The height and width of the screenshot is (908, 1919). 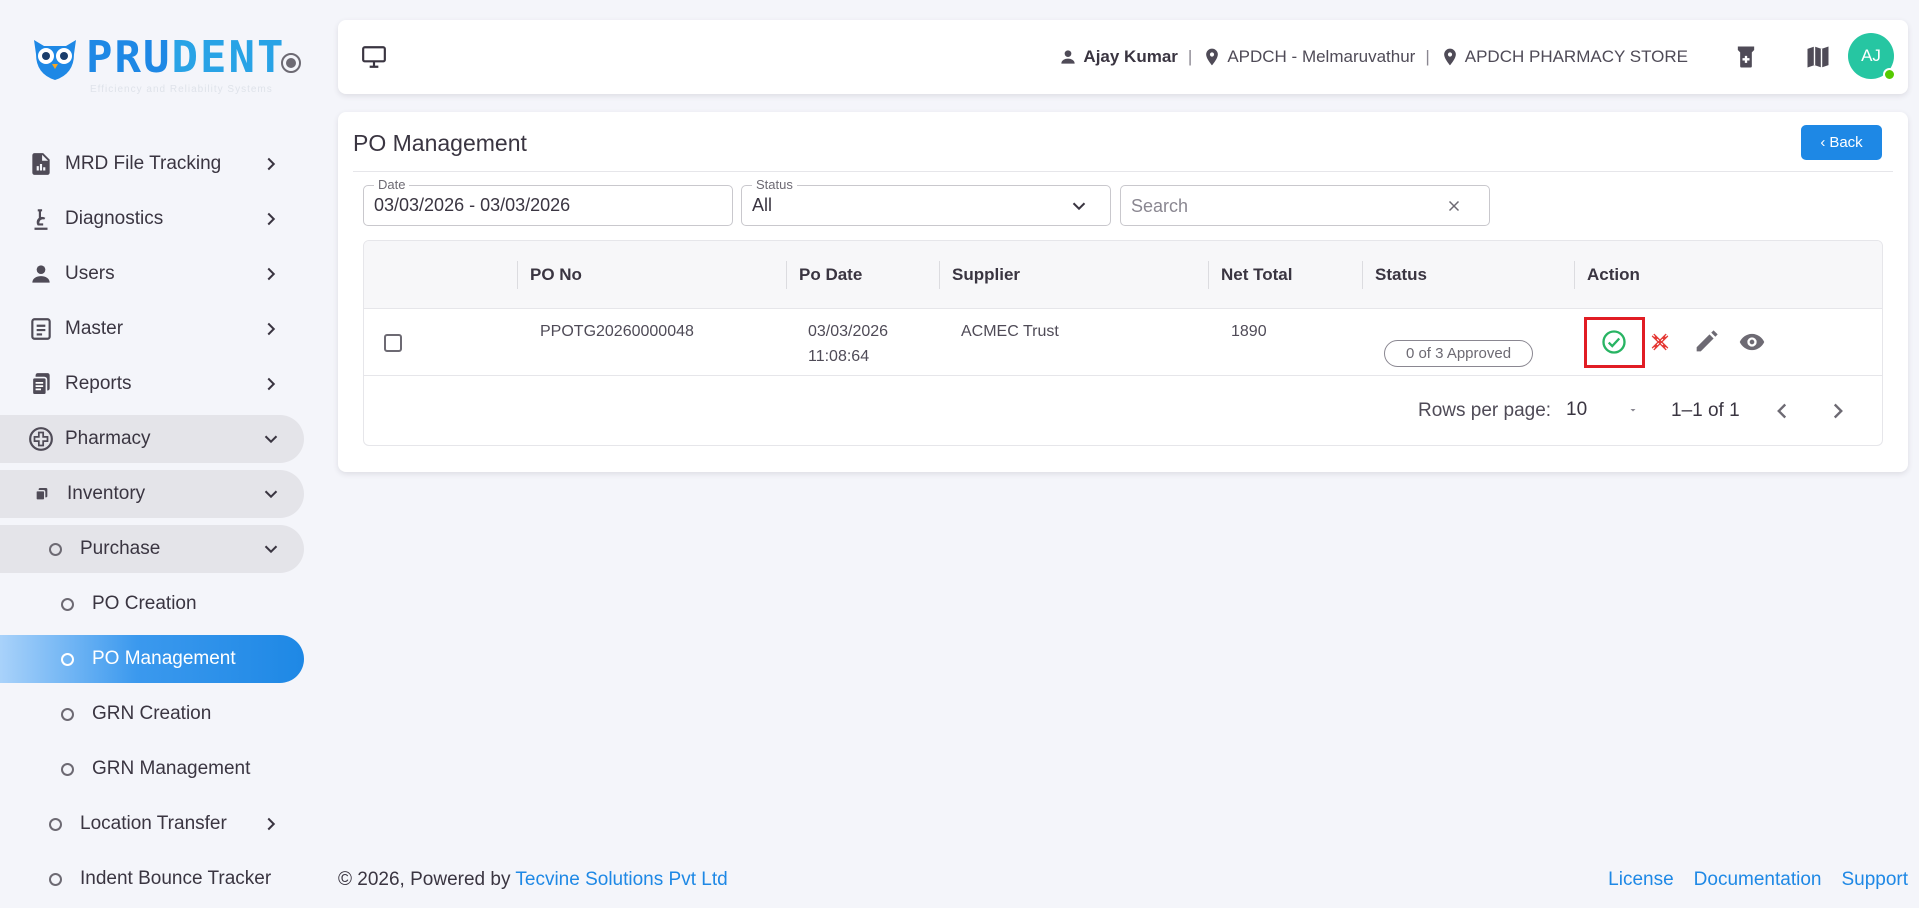 I want to click on sidebar-item-inventory: Inventory, so click(x=152, y=494).